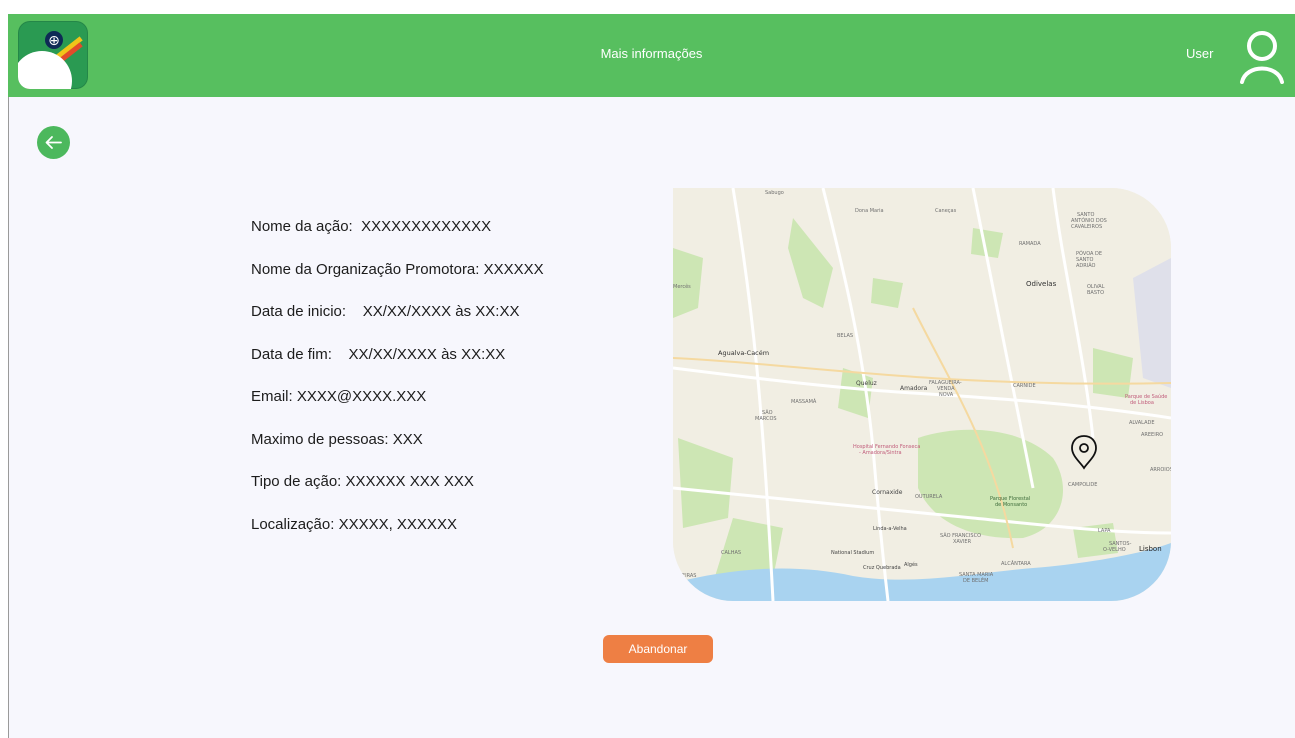  I want to click on svg-text: OUTURELA, so click(929, 497).